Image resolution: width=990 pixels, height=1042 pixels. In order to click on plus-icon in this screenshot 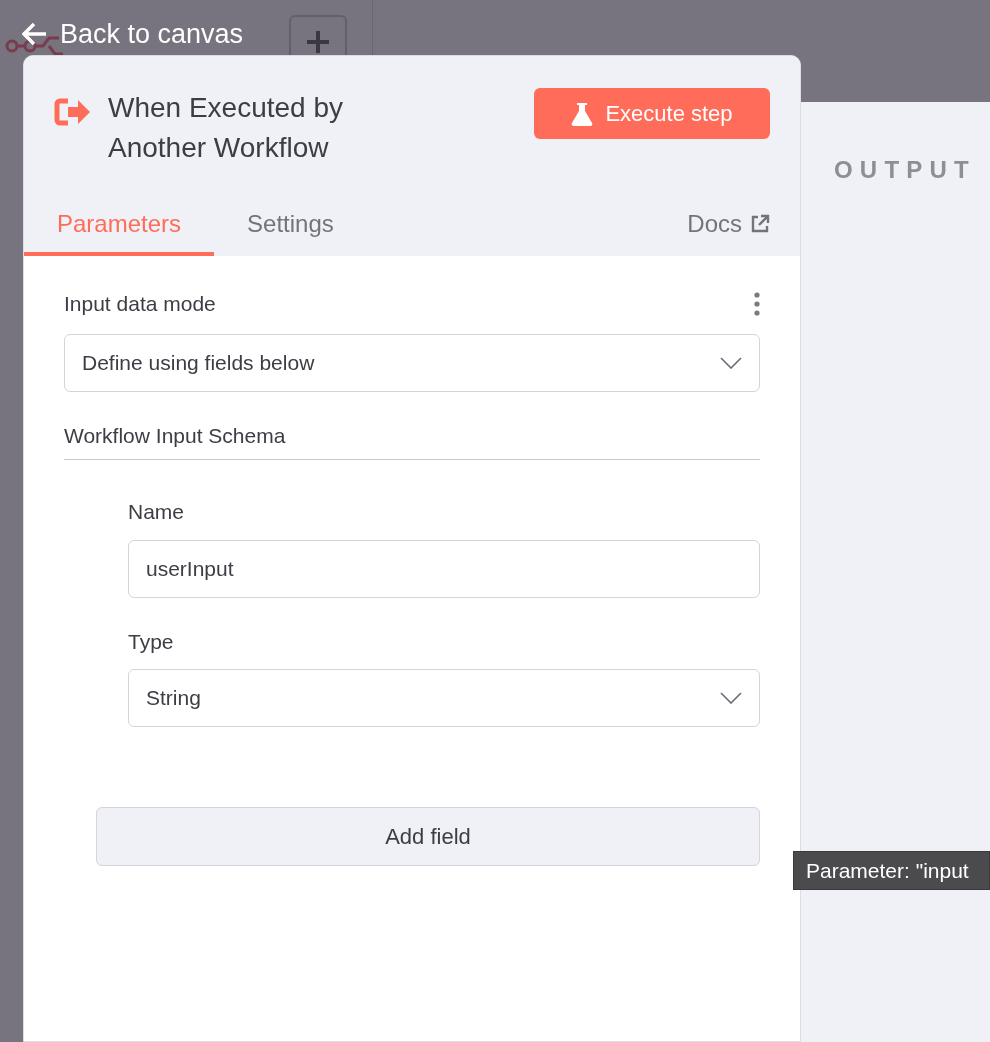, I will do `click(318, 42)`.